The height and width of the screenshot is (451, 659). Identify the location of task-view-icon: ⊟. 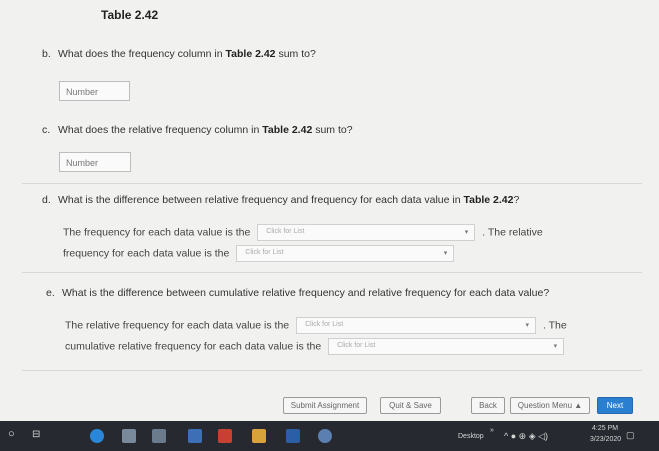
(36, 434).